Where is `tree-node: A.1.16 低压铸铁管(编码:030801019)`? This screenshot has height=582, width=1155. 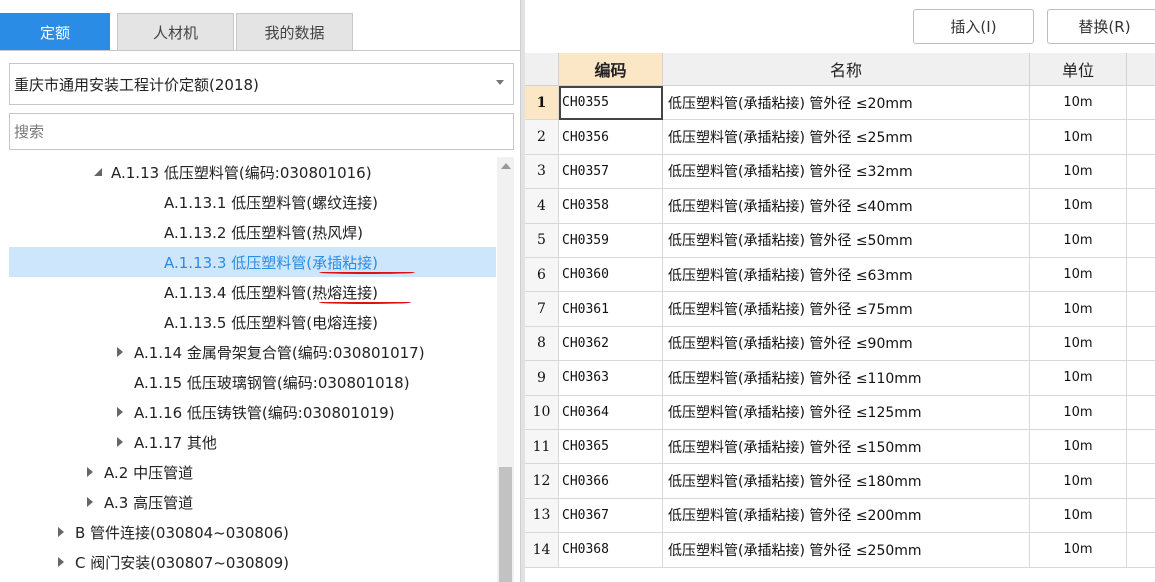
tree-node: A.1.16 低压铸铁管(编码:030801019) is located at coordinates (252, 412).